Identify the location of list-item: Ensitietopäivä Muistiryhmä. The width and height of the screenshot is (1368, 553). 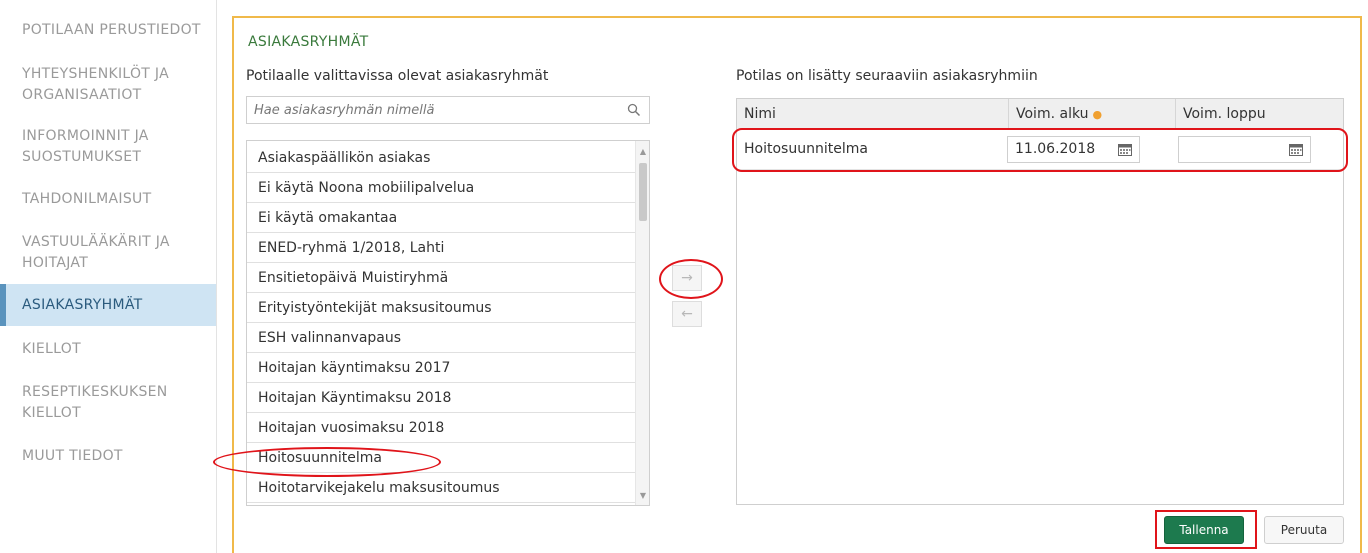
(442, 278).